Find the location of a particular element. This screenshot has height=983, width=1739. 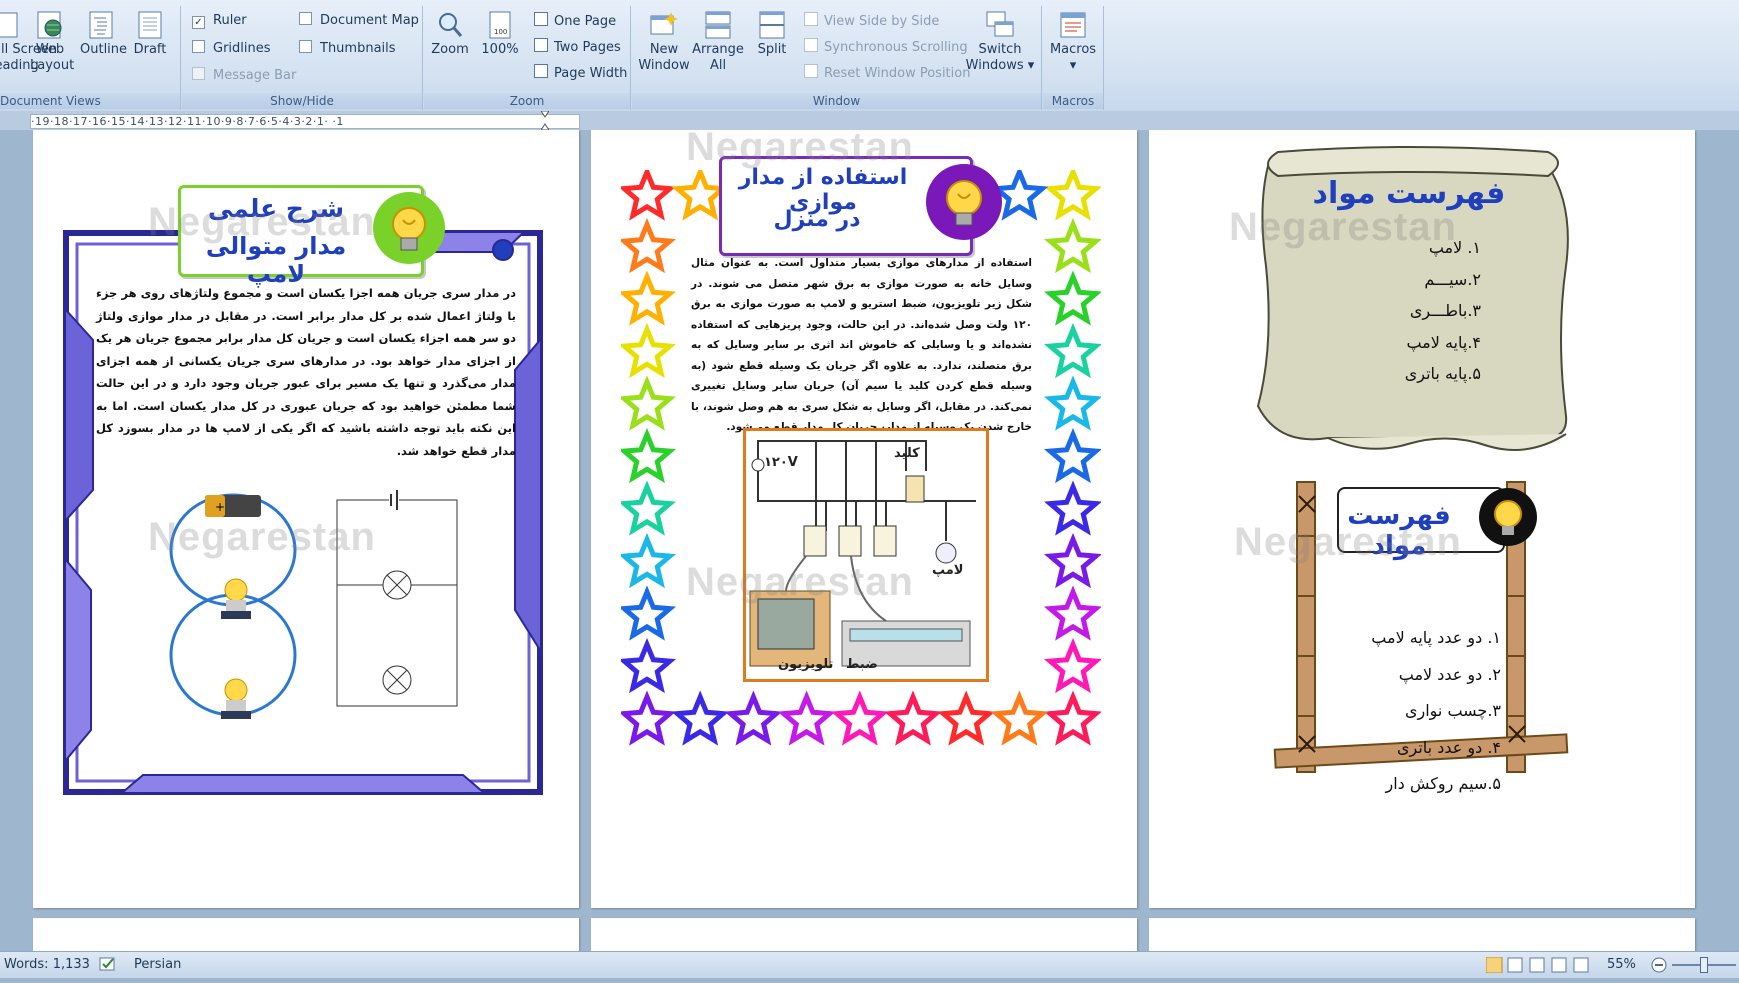

reset-position-icon is located at coordinates (811, 71).